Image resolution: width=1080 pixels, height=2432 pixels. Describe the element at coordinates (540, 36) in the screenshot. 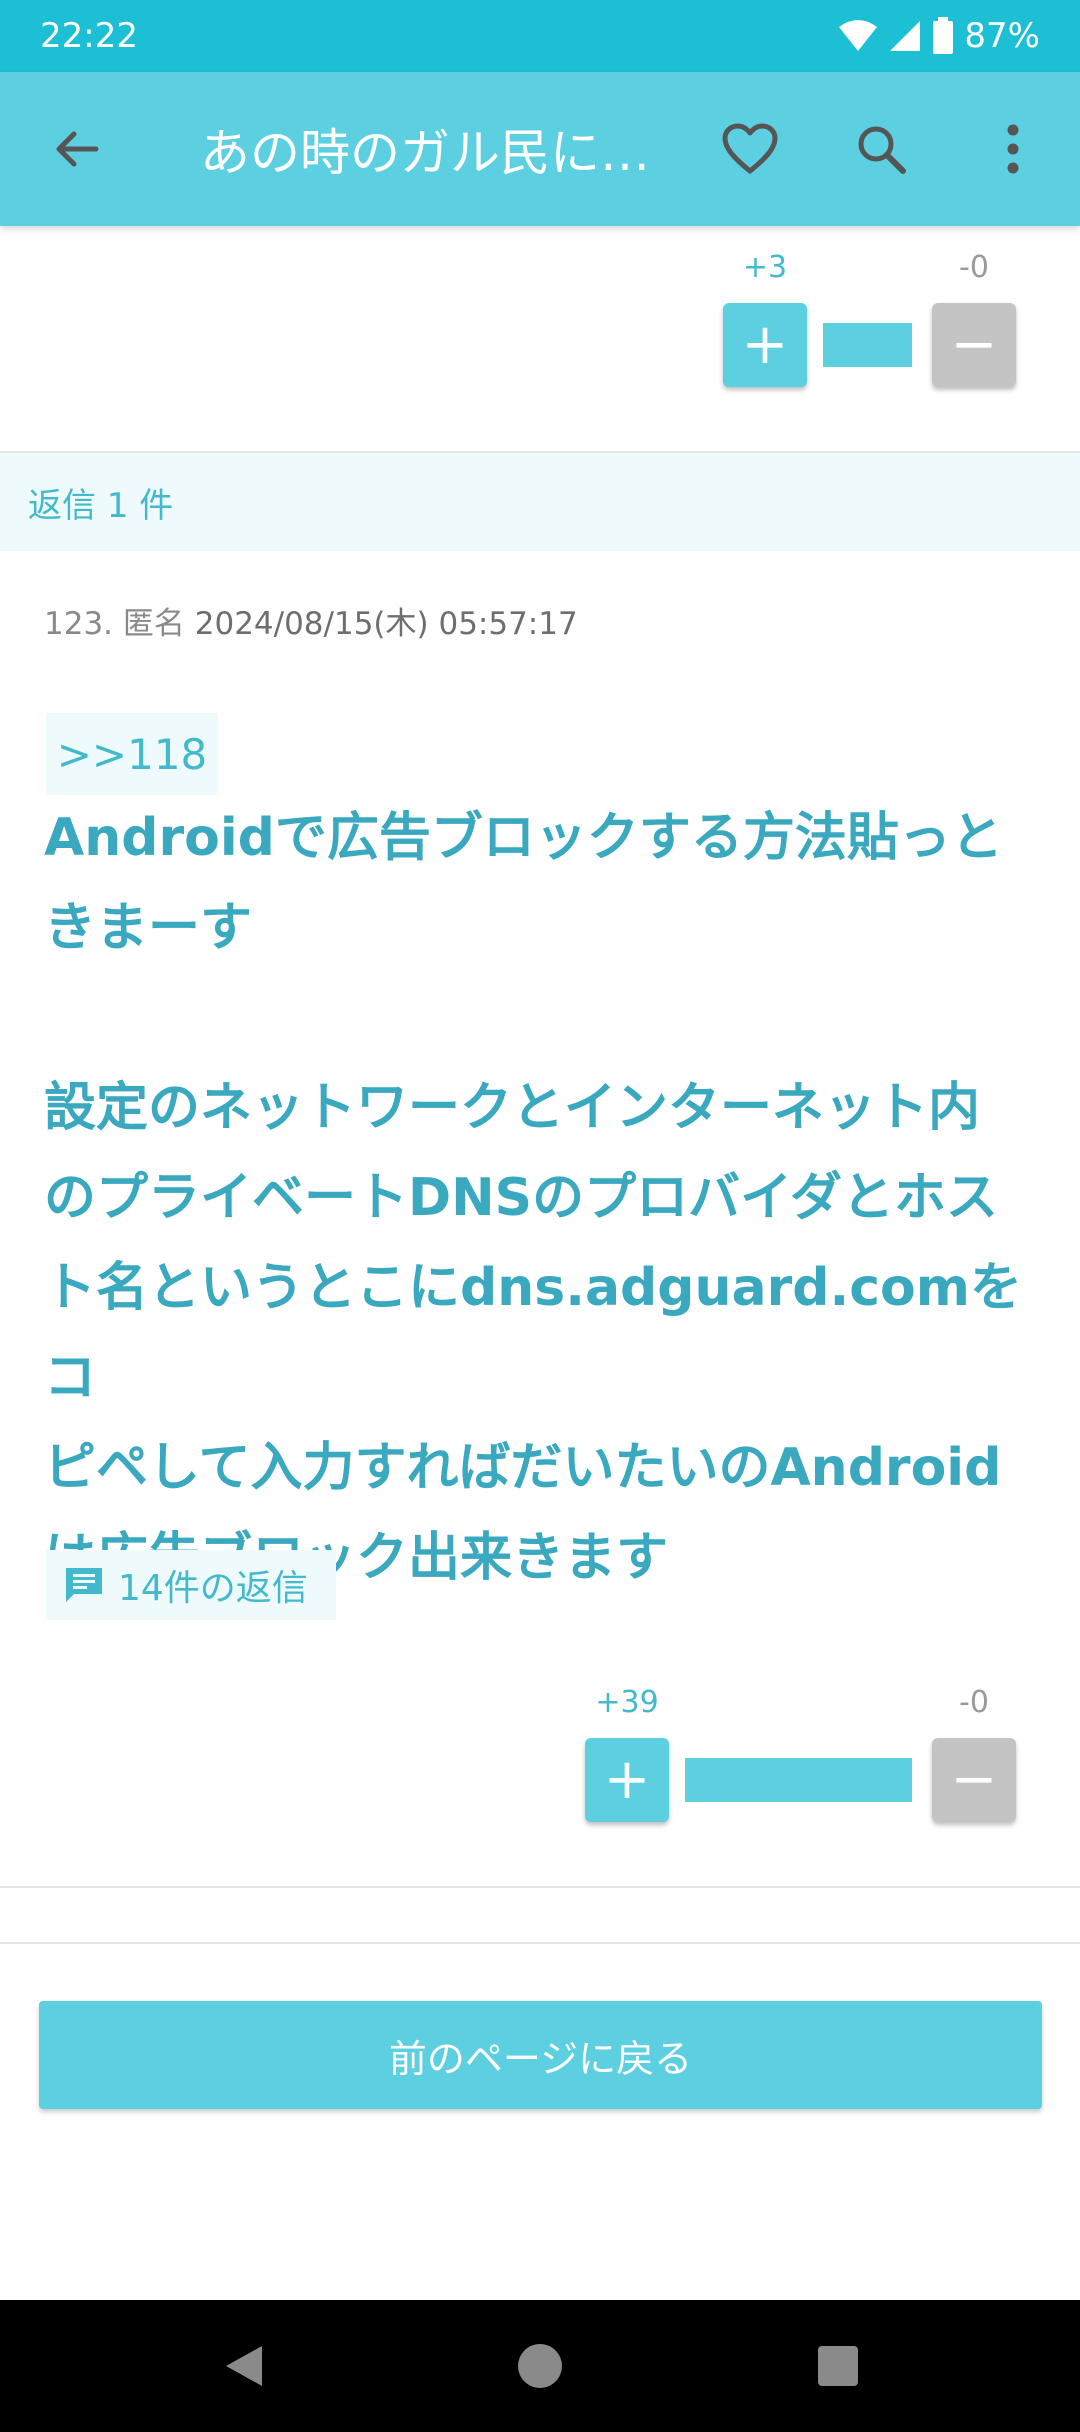

I see `status-bar: 22:22 87%` at that location.